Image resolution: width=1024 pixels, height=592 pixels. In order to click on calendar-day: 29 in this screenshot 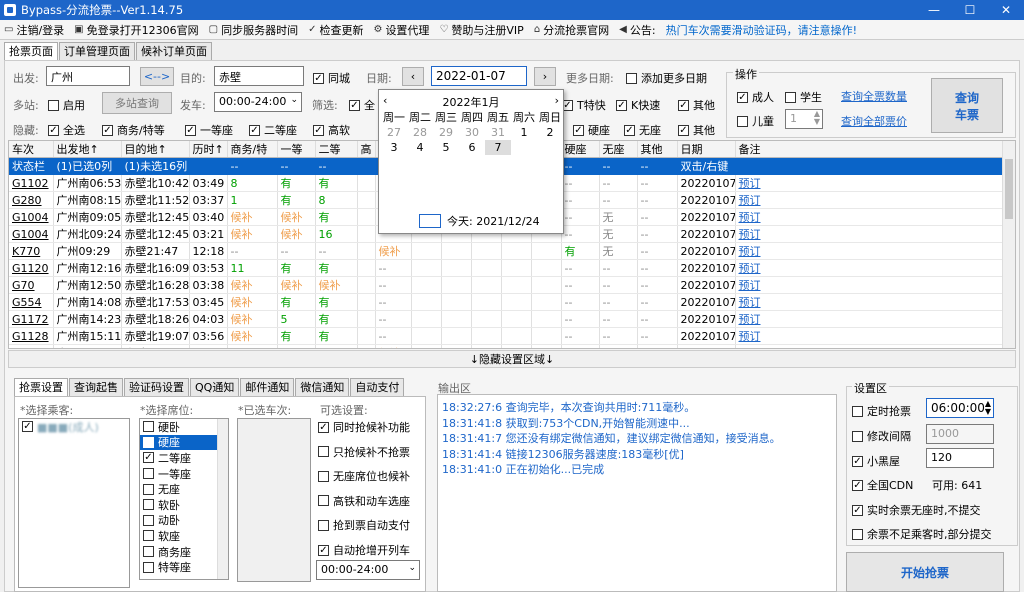, I will do `click(446, 132)`.